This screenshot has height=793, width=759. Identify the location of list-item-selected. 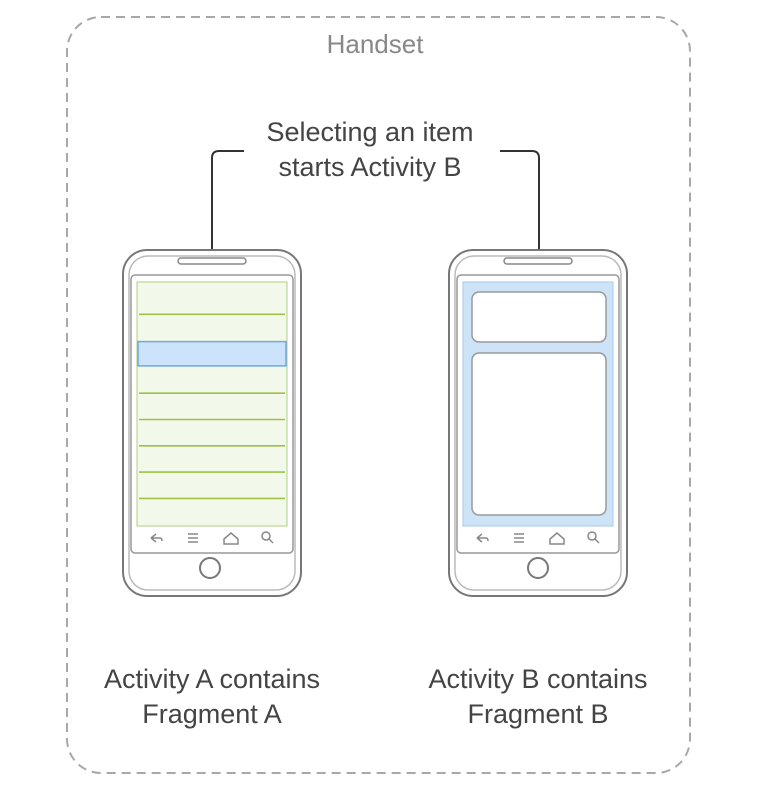
(212, 353).